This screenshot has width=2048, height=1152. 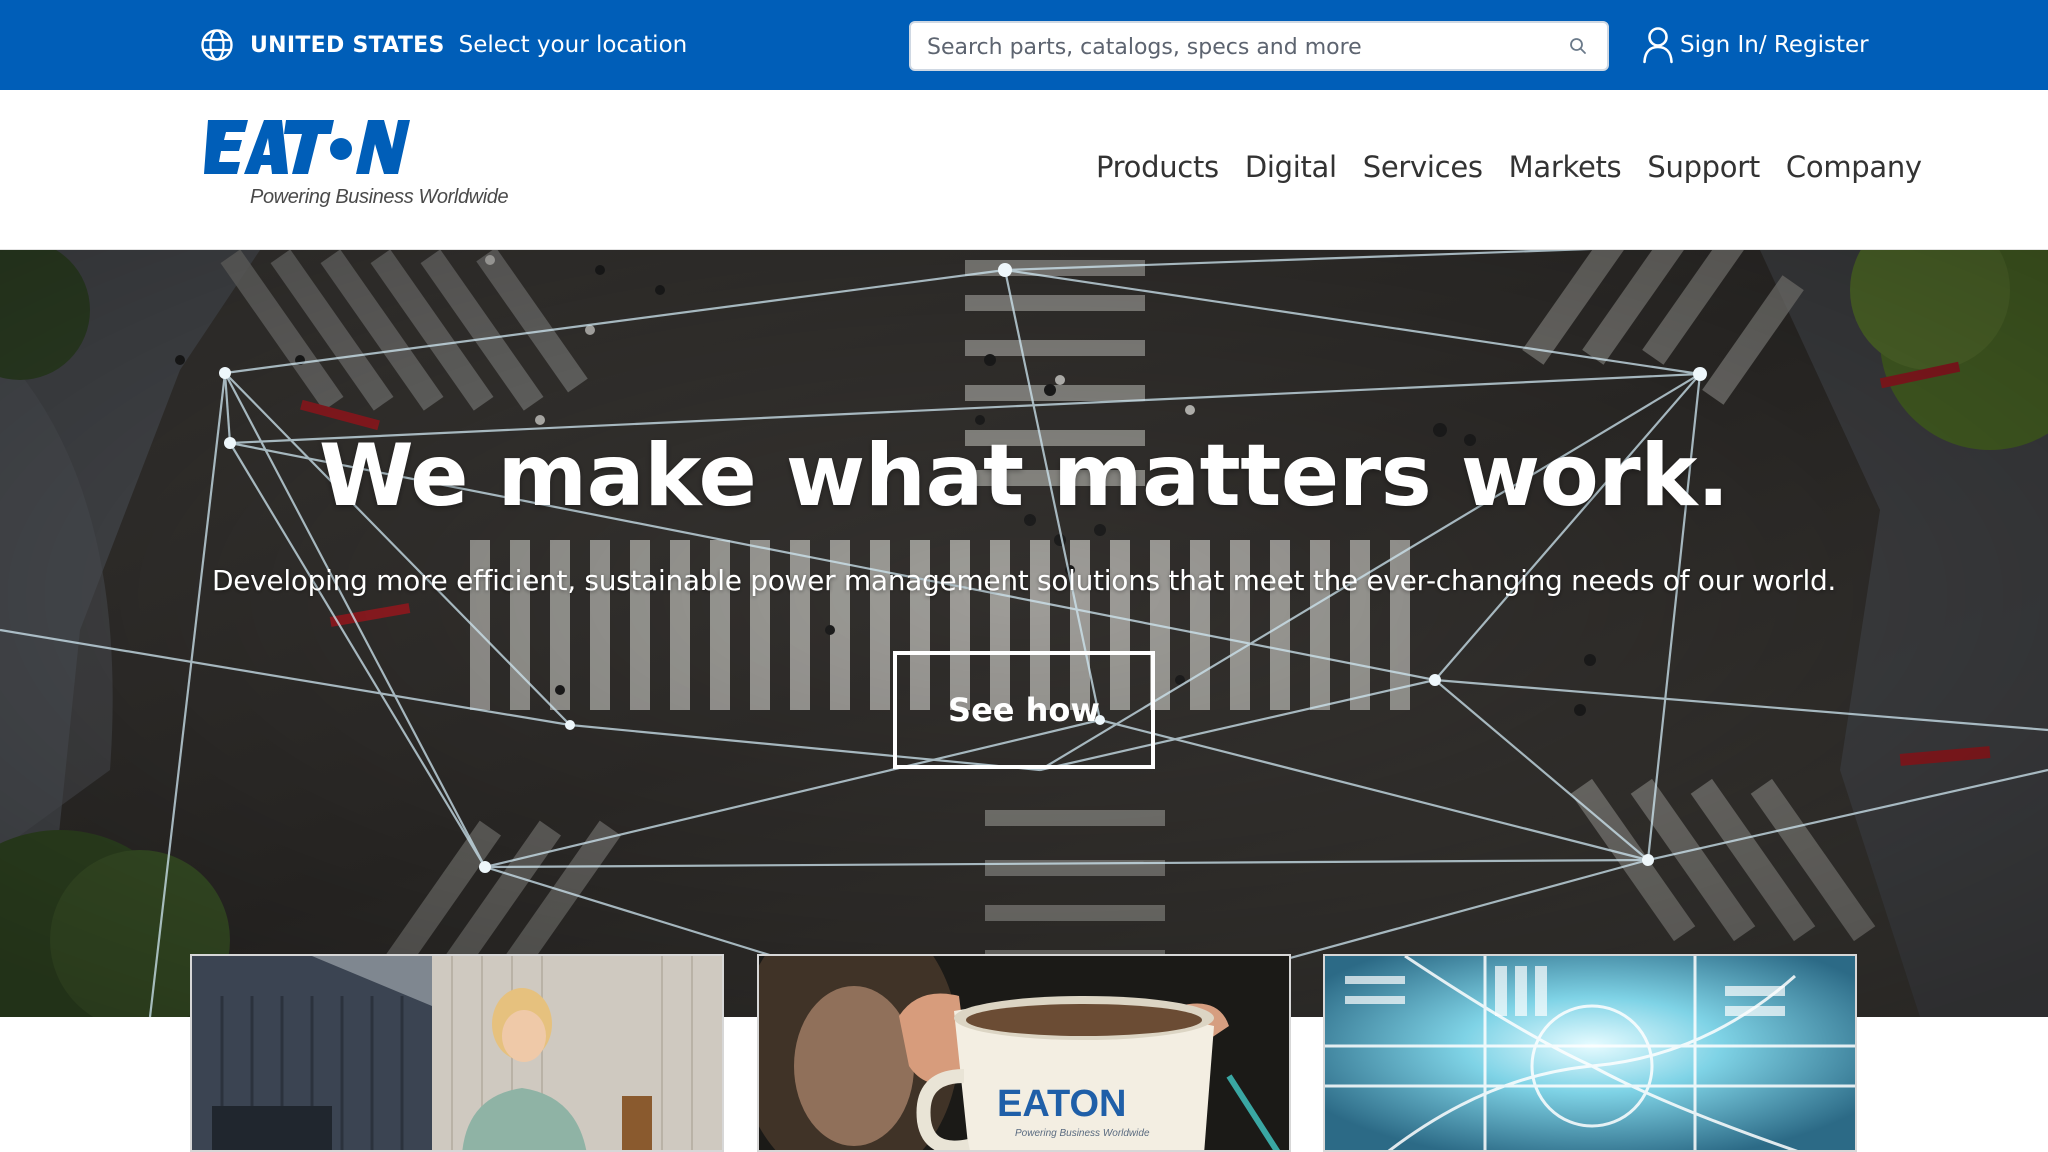 What do you see at coordinates (1703, 170) in the screenshot?
I see `nav-support: Support` at bounding box center [1703, 170].